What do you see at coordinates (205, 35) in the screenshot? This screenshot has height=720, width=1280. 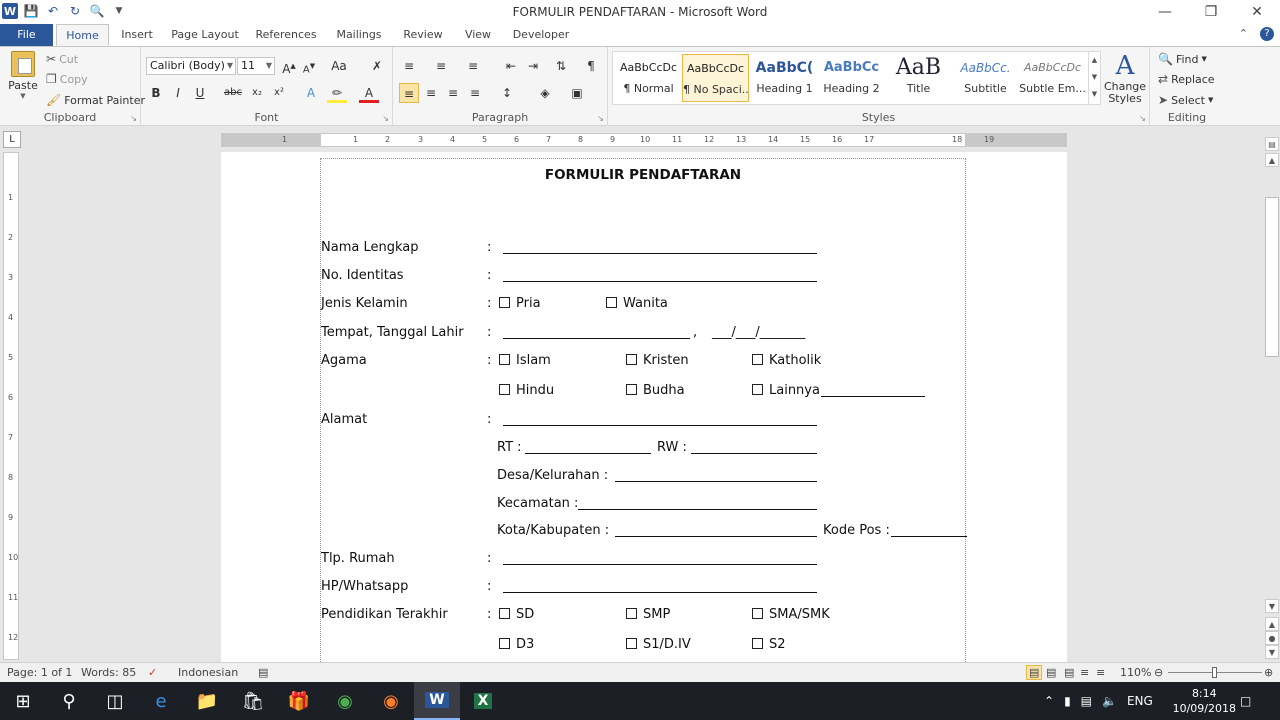 I see `tab-page-layout: Page Layout` at bounding box center [205, 35].